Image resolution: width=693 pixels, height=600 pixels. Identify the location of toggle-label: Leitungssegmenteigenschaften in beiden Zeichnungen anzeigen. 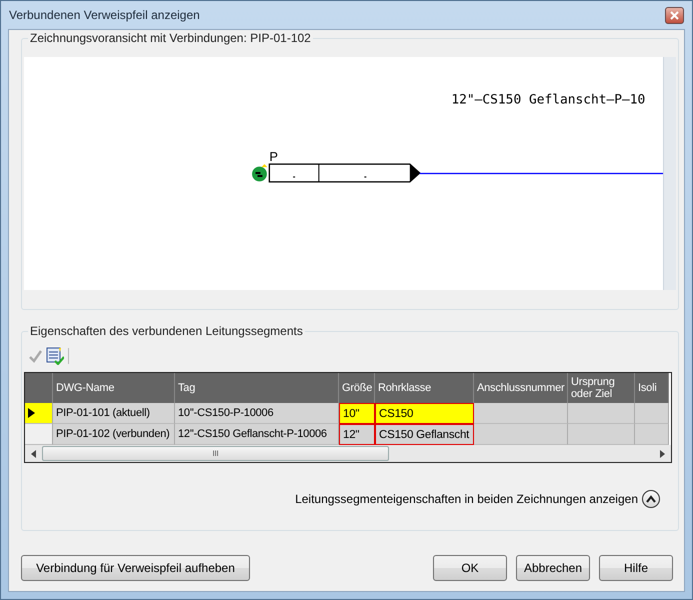
(466, 499).